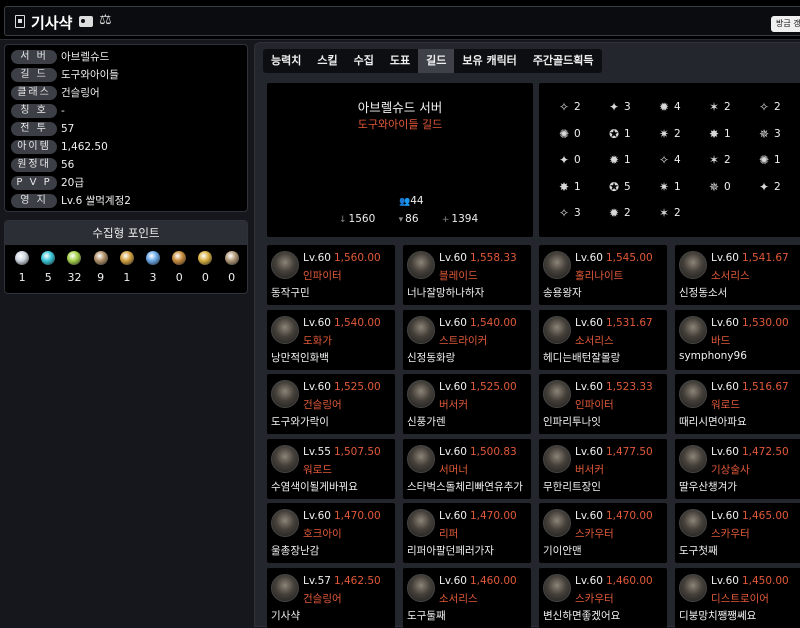 This screenshot has height=628, width=800. Describe the element at coordinates (493, 322) in the screenshot. I see `item-level-value: 1,540.00` at that location.